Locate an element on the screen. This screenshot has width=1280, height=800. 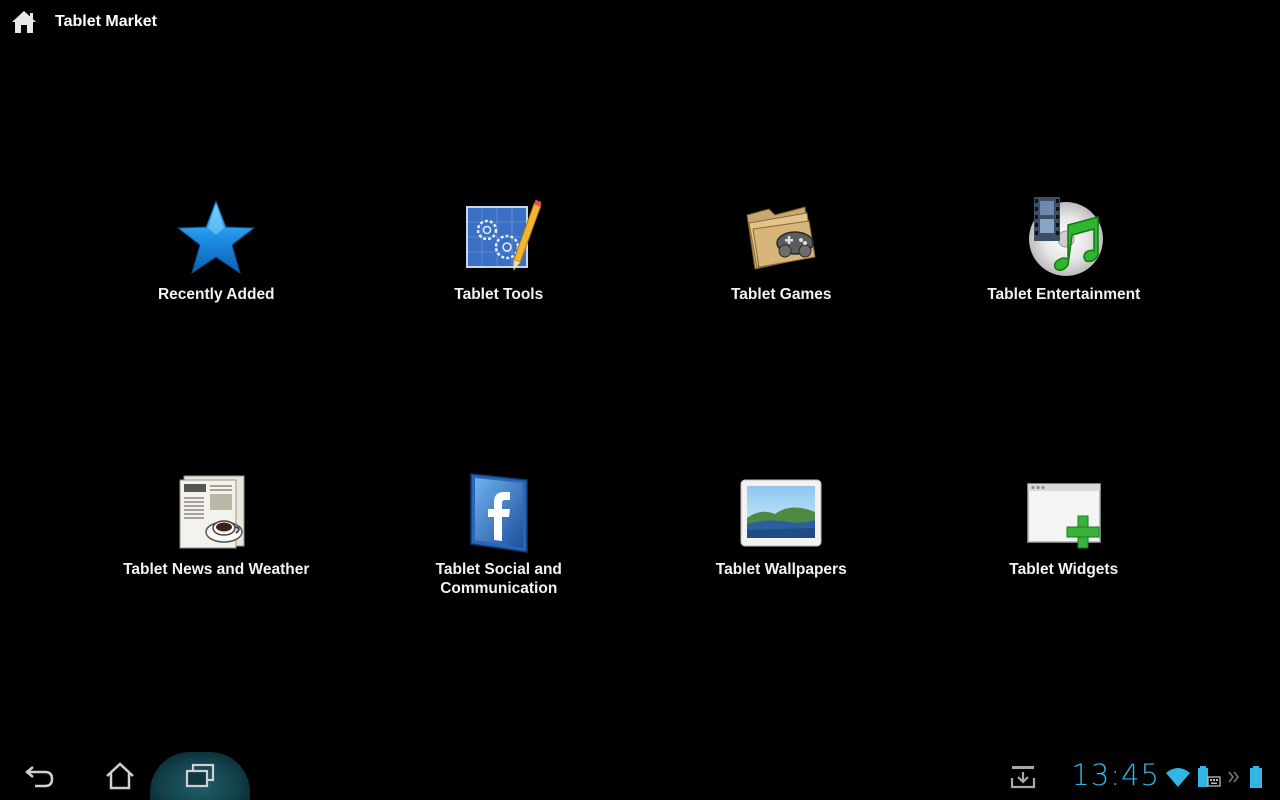
category-tablet-news-weather: Tablet News and Weather is located at coordinates (216, 545).